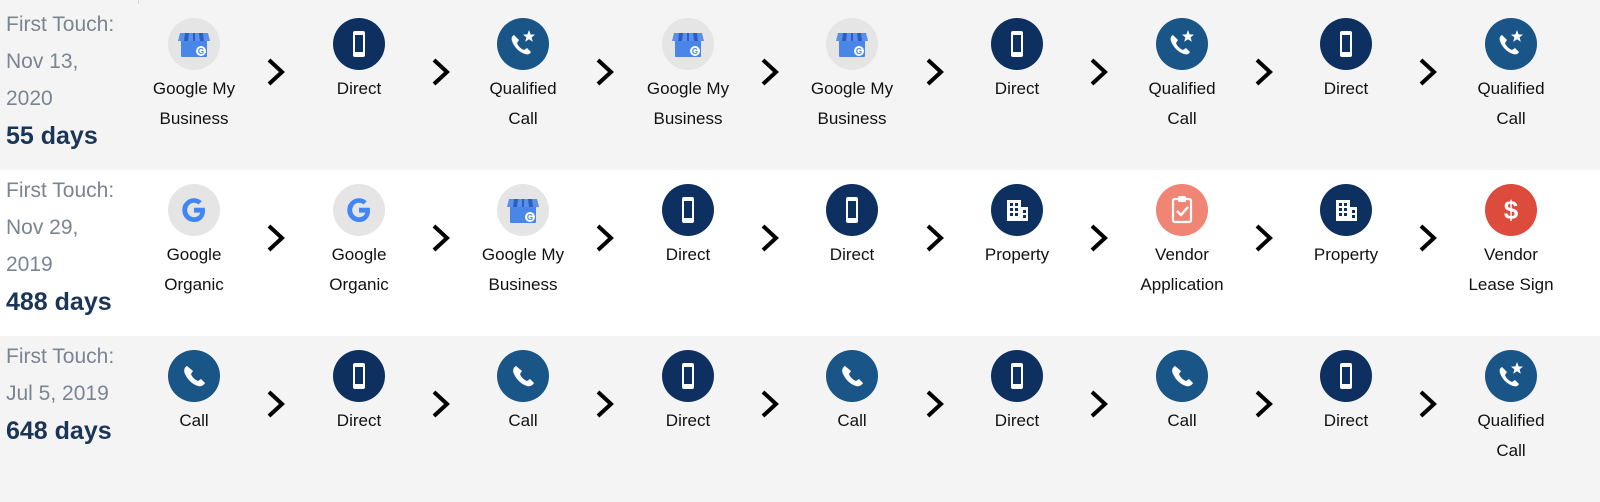 The height and width of the screenshot is (502, 1600). I want to click on journey-step: $ Vendor Lease Sign, so click(1511, 242).